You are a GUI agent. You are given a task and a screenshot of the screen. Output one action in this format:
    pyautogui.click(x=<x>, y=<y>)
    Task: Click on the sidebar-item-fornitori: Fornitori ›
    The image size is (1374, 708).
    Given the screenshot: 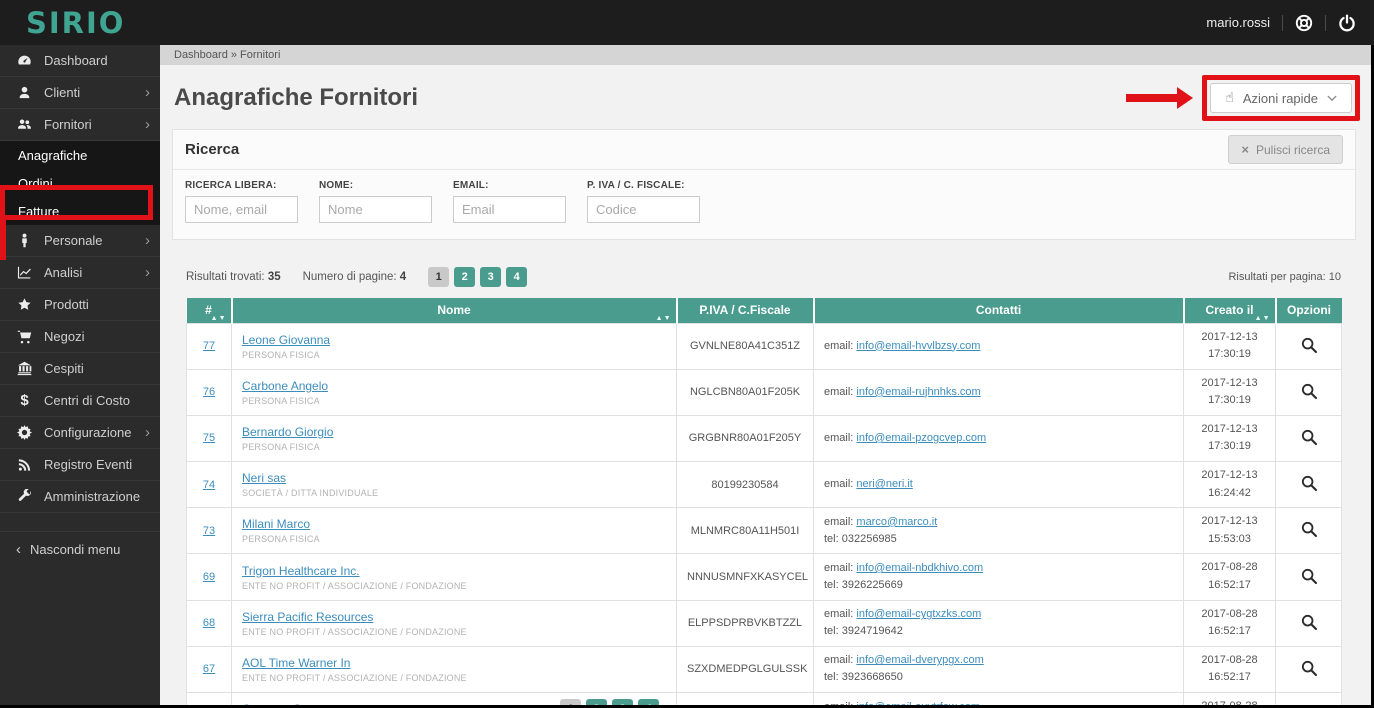 What is the action you would take?
    pyautogui.click(x=80, y=125)
    